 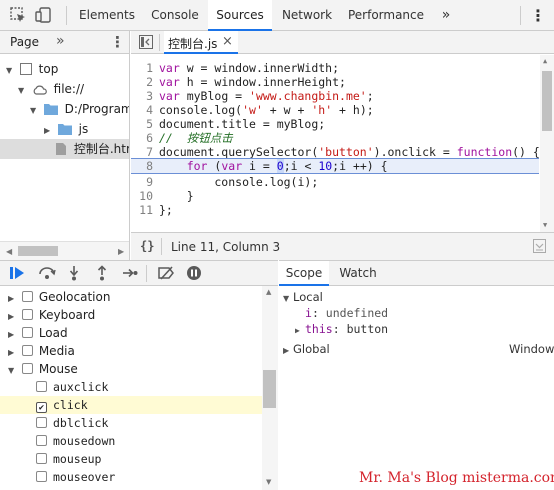 What do you see at coordinates (145, 68) in the screenshot?
I see `line-number: 1` at bounding box center [145, 68].